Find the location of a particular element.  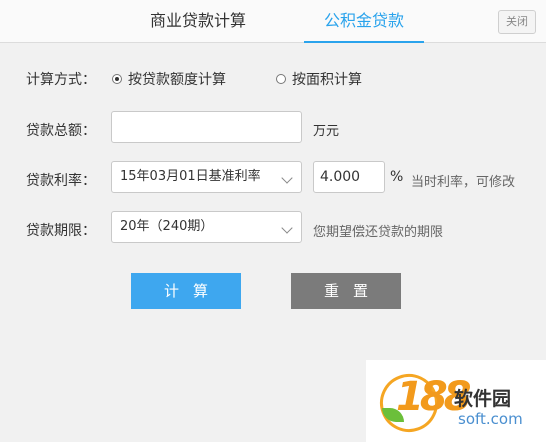

tab-provident-fund-loan: 公积金贷款 is located at coordinates (364, 21).